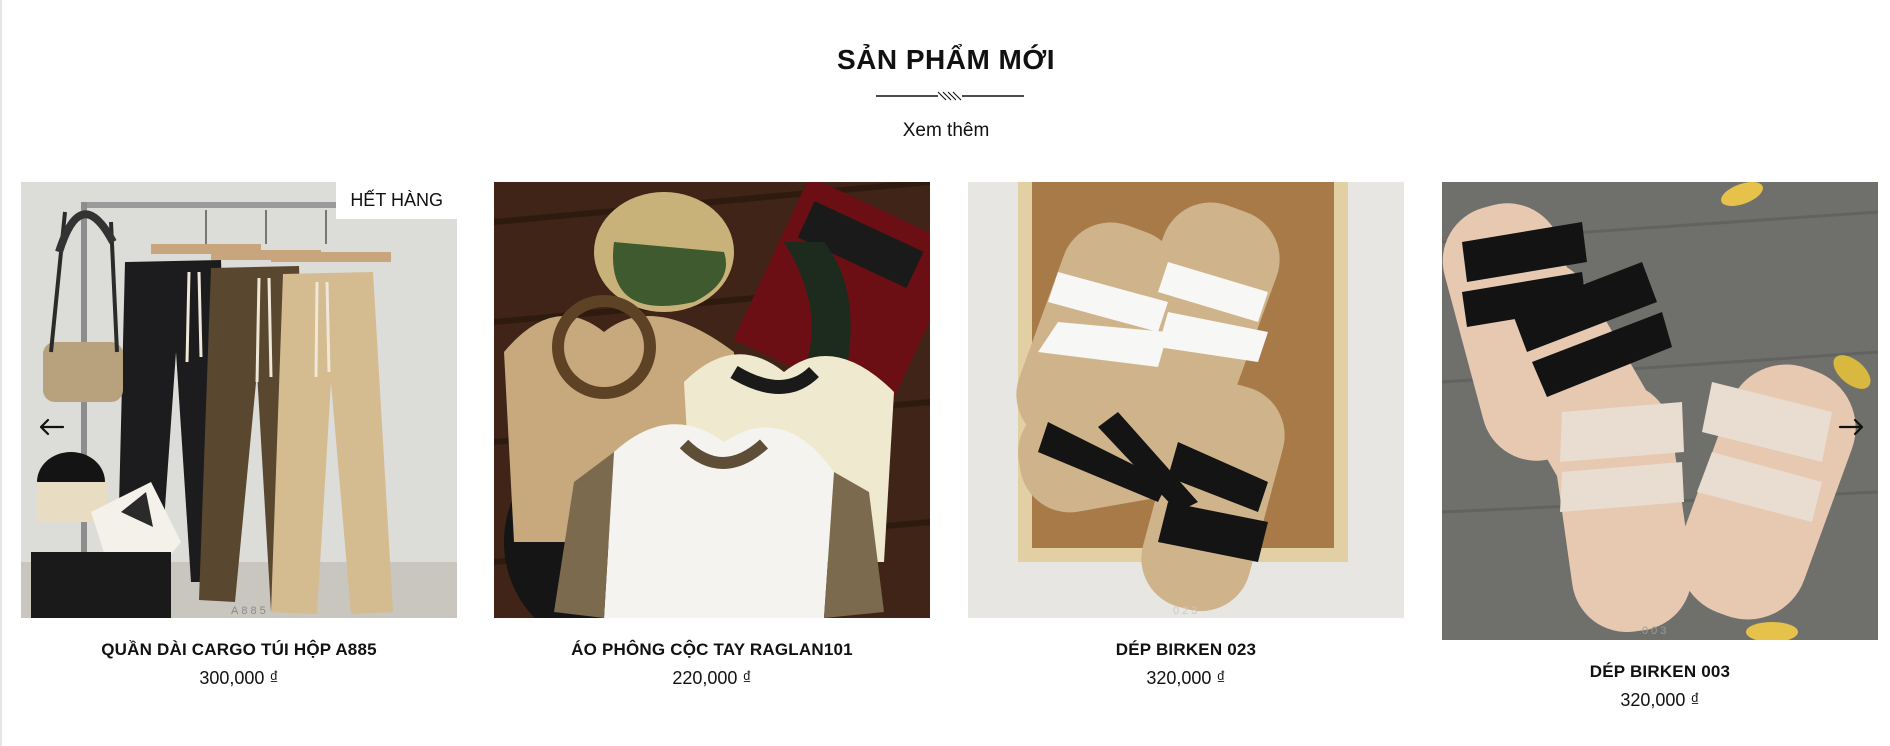 The image size is (1890, 746). What do you see at coordinates (1851, 427) in the screenshot?
I see `arrow-right-icon` at bounding box center [1851, 427].